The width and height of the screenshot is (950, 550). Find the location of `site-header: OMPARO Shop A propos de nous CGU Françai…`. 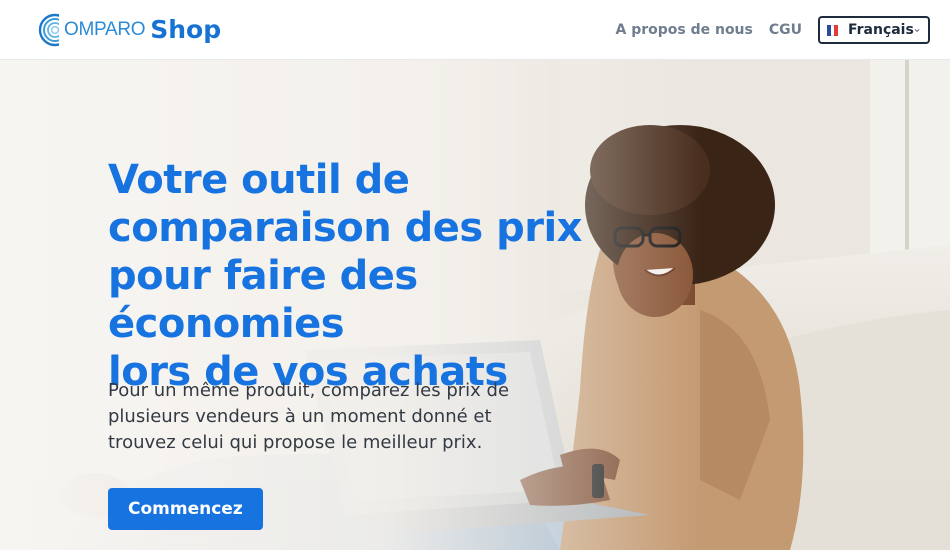

site-header: OMPARO Shop A propos de nous CGU Françai… is located at coordinates (475, 30).